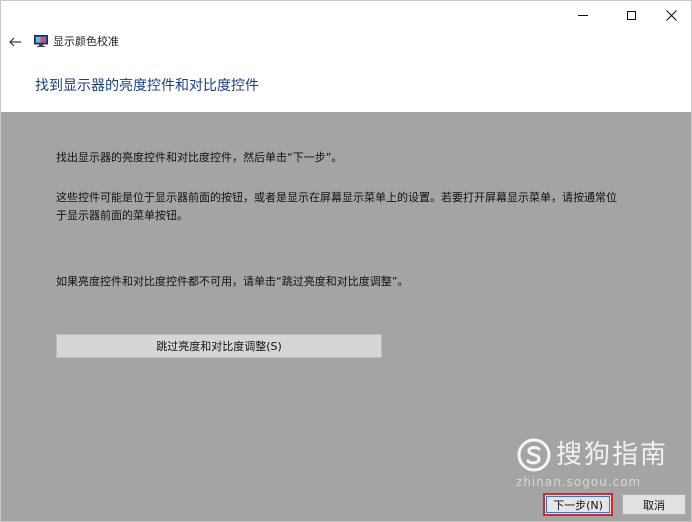 The height and width of the screenshot is (522, 692). I want to click on back-arrow-icon, so click(15, 42).